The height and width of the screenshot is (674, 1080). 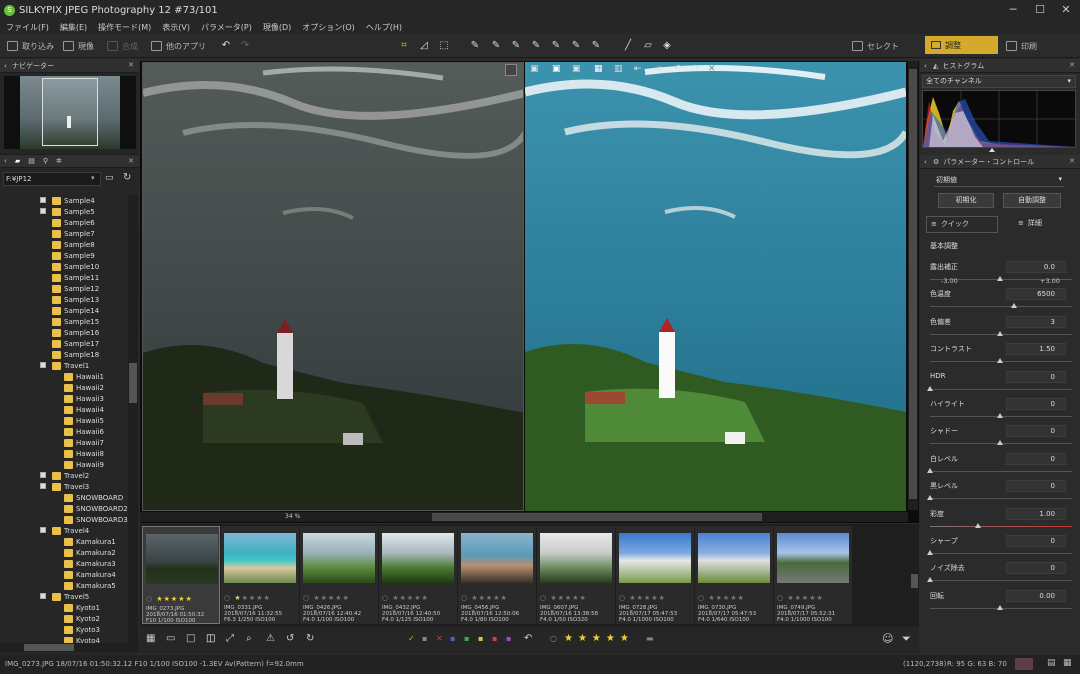 What do you see at coordinates (226, 46) in the screenshot?
I see `undo-icon: ↶` at bounding box center [226, 46].